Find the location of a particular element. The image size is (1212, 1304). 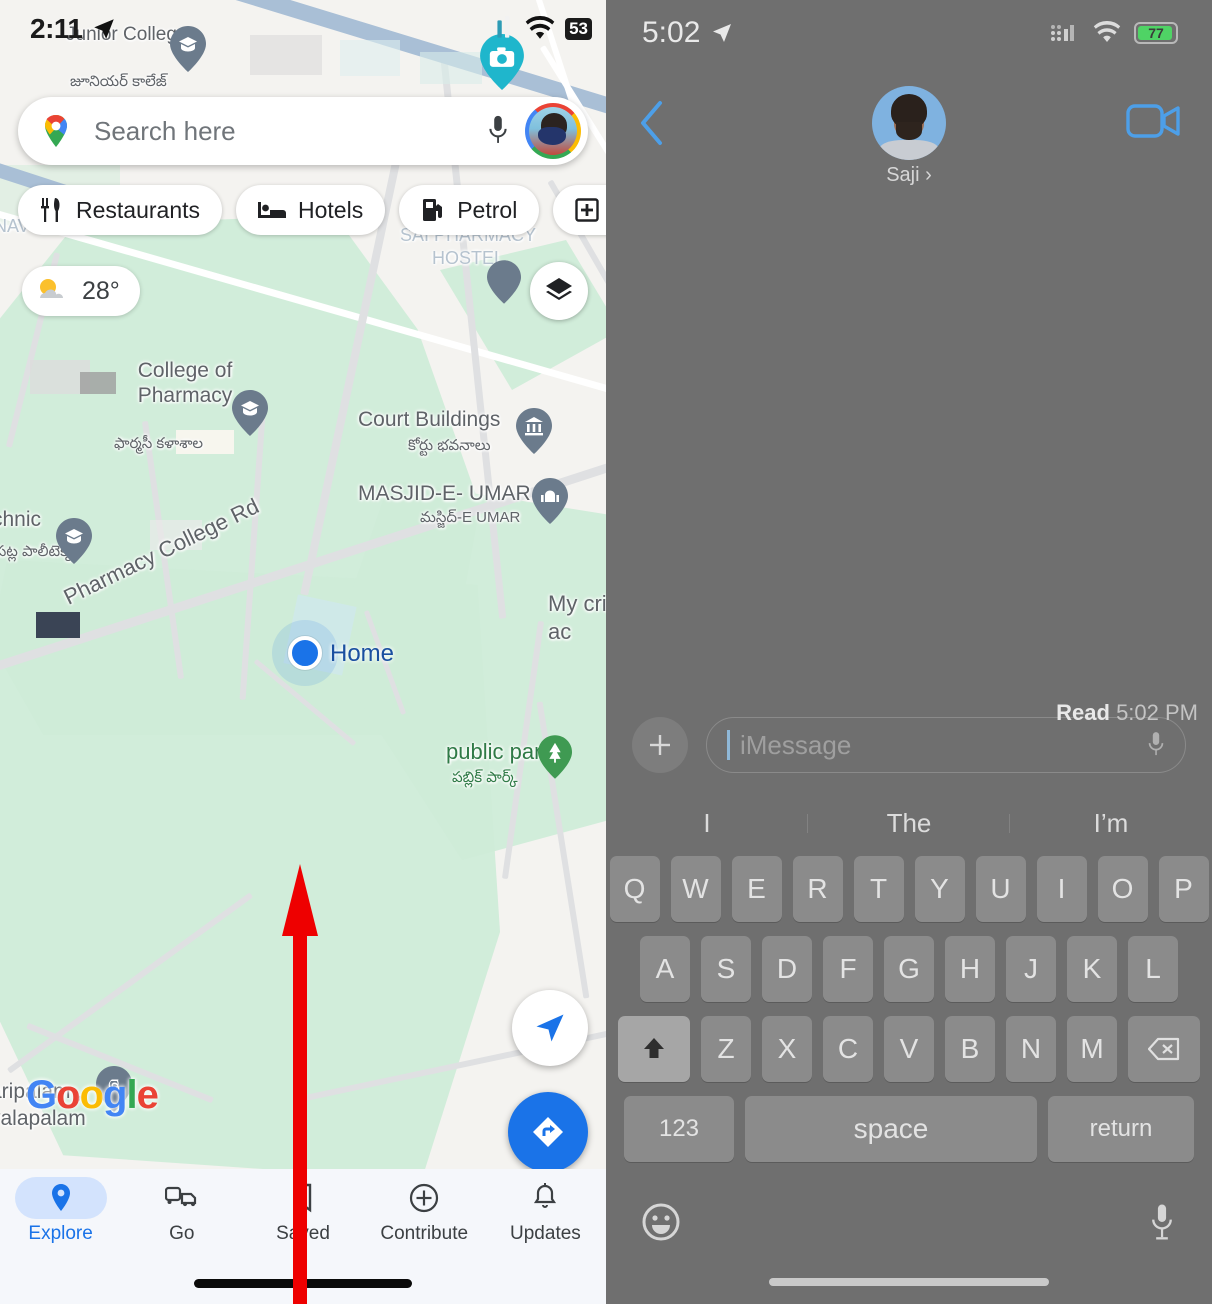

key-j: J is located at coordinates (1031, 969).